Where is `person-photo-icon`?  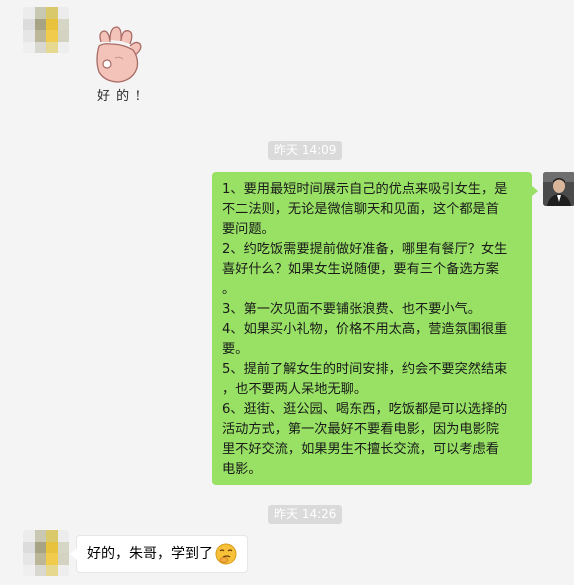
person-photo-icon is located at coordinates (558, 189).